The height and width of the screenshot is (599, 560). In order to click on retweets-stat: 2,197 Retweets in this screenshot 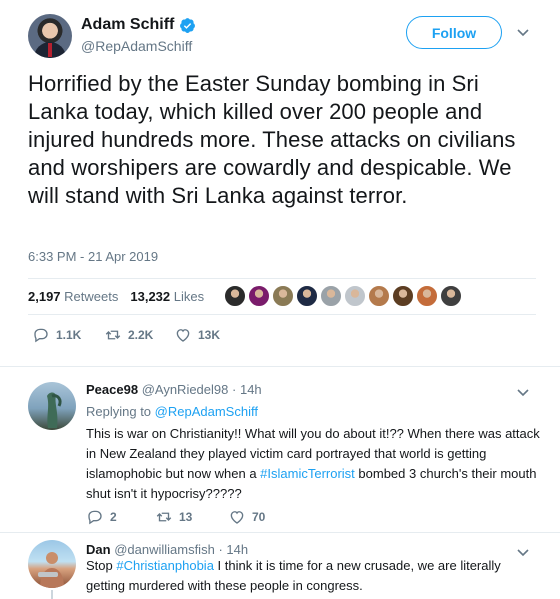, I will do `click(73, 296)`.